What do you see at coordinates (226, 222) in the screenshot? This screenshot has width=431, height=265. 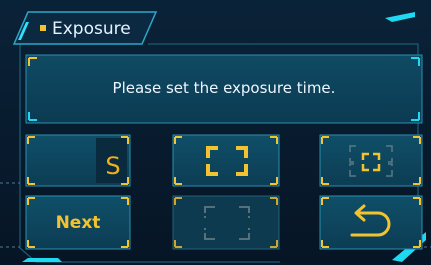 I see `spot-button` at bounding box center [226, 222].